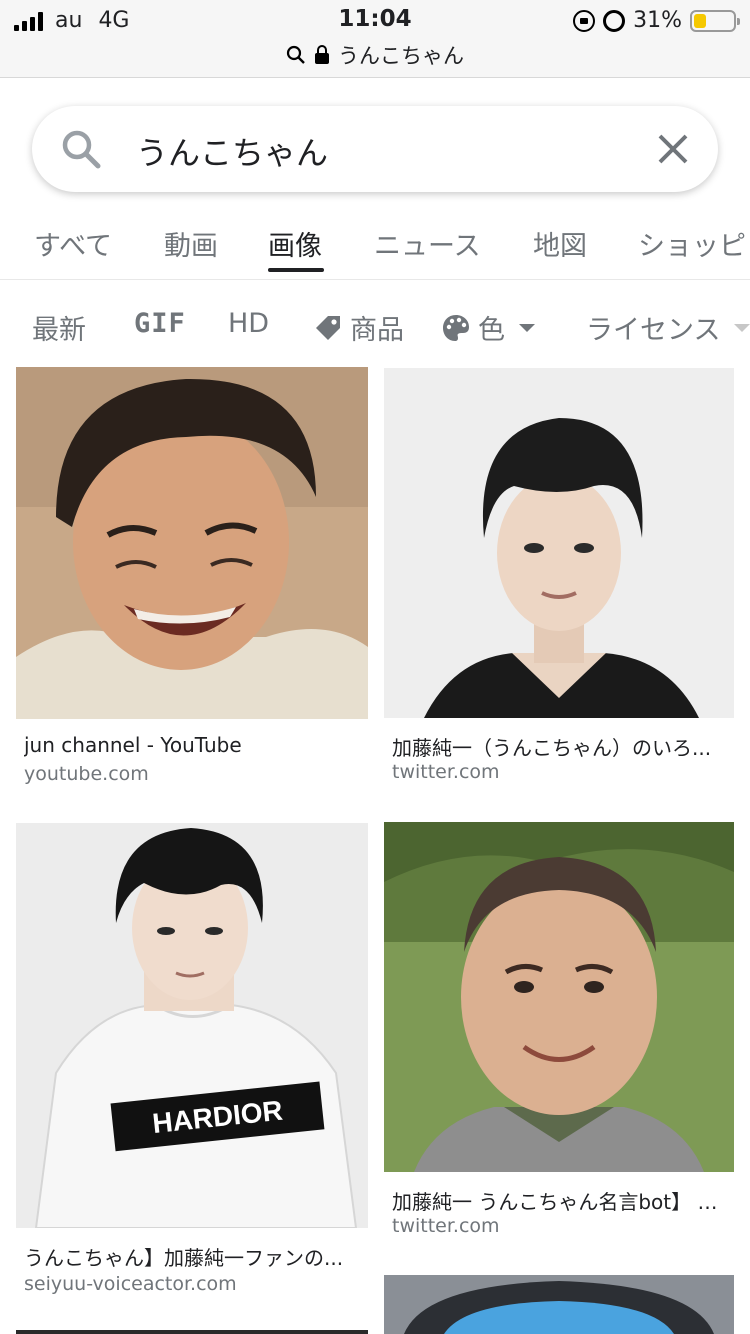 Image resolution: width=750 pixels, height=1334 pixels. What do you see at coordinates (232, 151) in the screenshot?
I see `search-input: うんこちゃん` at bounding box center [232, 151].